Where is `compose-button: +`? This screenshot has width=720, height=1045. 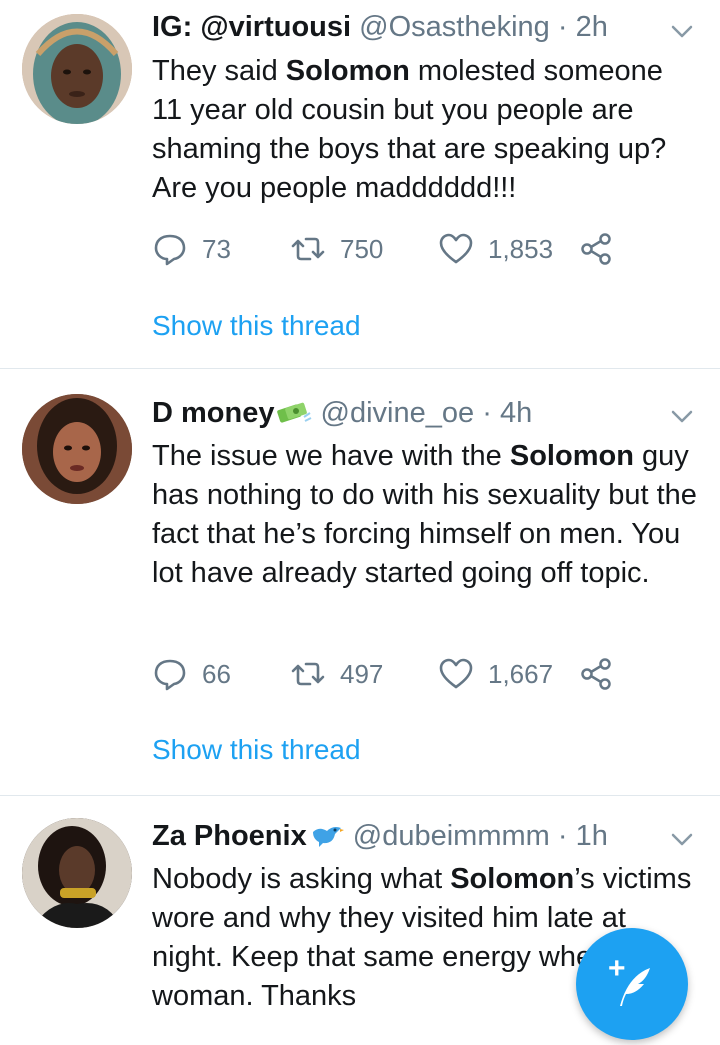 compose-button: + is located at coordinates (632, 984).